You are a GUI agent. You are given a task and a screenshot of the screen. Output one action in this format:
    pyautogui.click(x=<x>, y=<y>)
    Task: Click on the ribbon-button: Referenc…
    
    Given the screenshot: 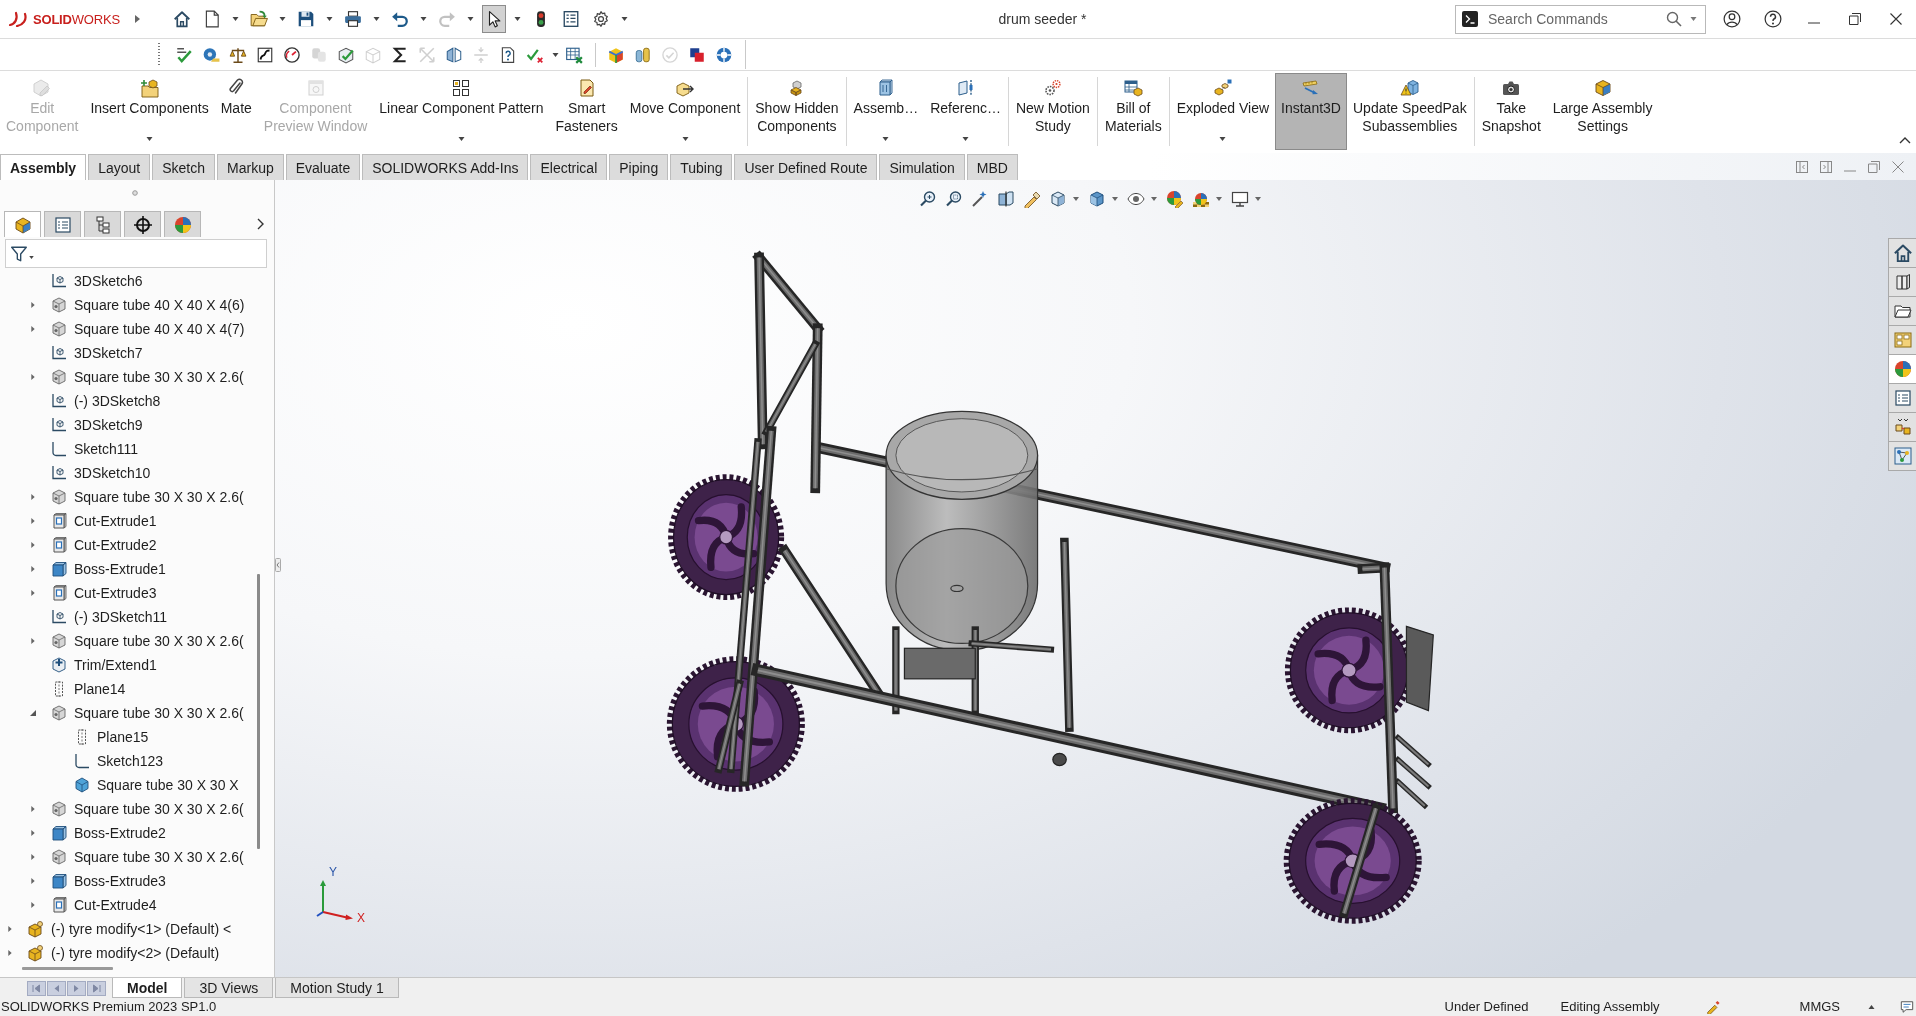 What is the action you would take?
    pyautogui.click(x=965, y=111)
    